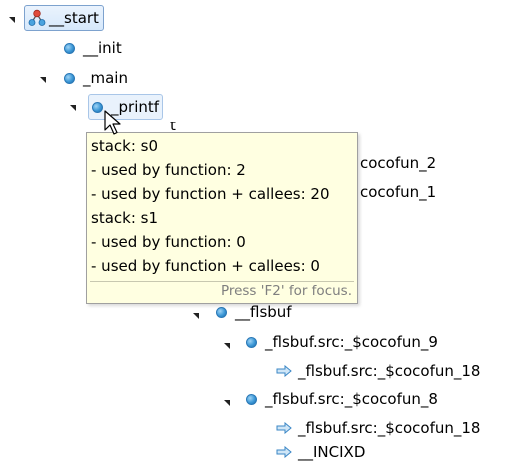 This screenshot has width=505, height=464. I want to click on tree-node-flsbuf-8: _flsbuf.src:_$cocofun_8, so click(342, 399).